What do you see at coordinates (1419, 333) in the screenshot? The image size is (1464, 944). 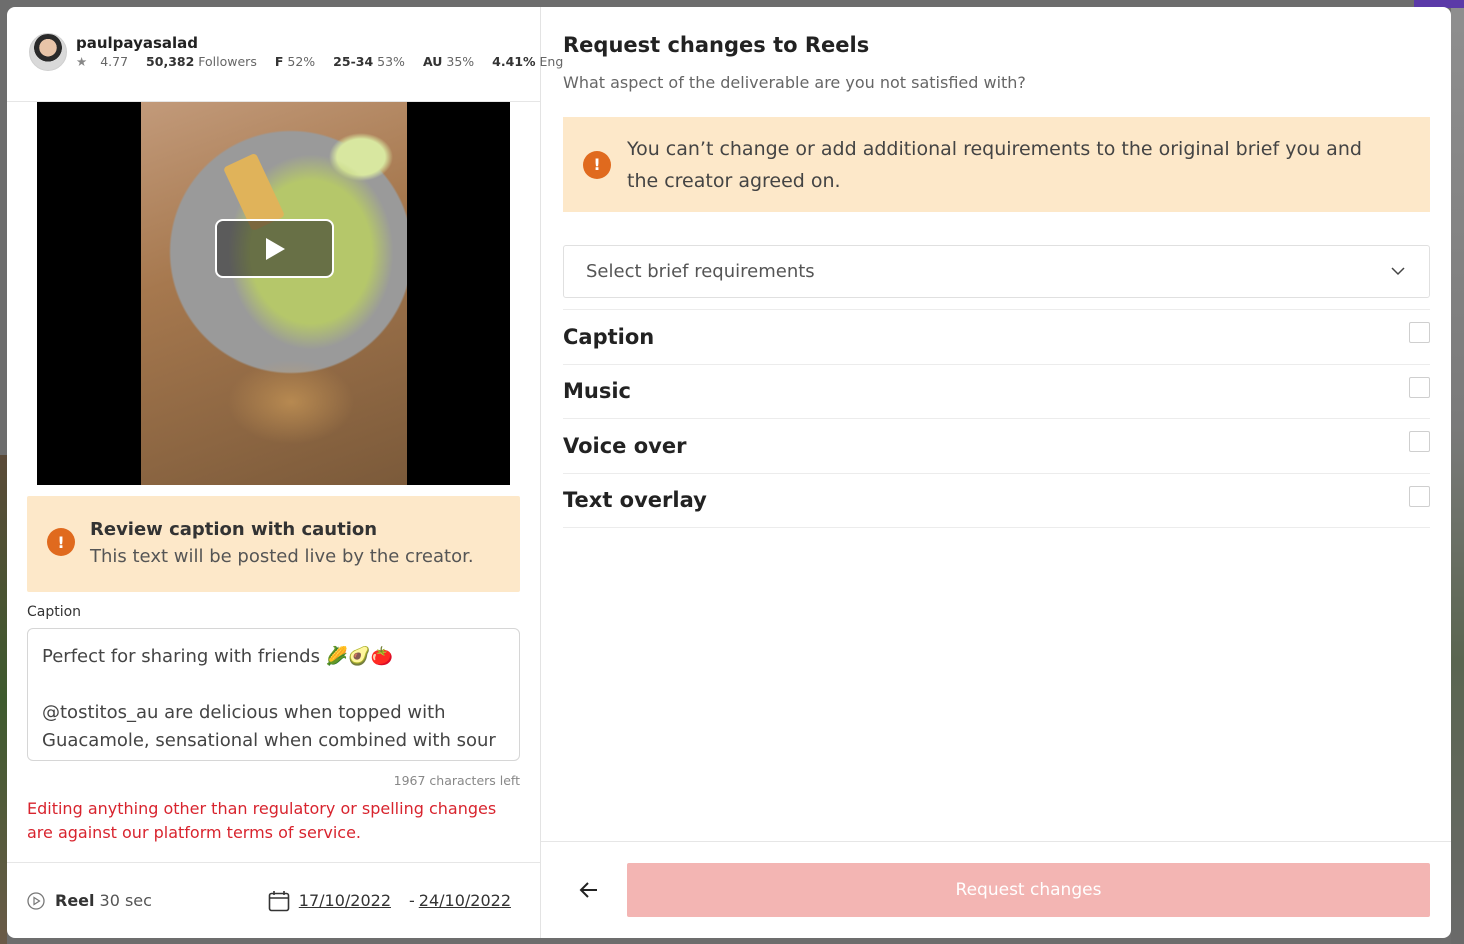 I see `caption-checkbox` at bounding box center [1419, 333].